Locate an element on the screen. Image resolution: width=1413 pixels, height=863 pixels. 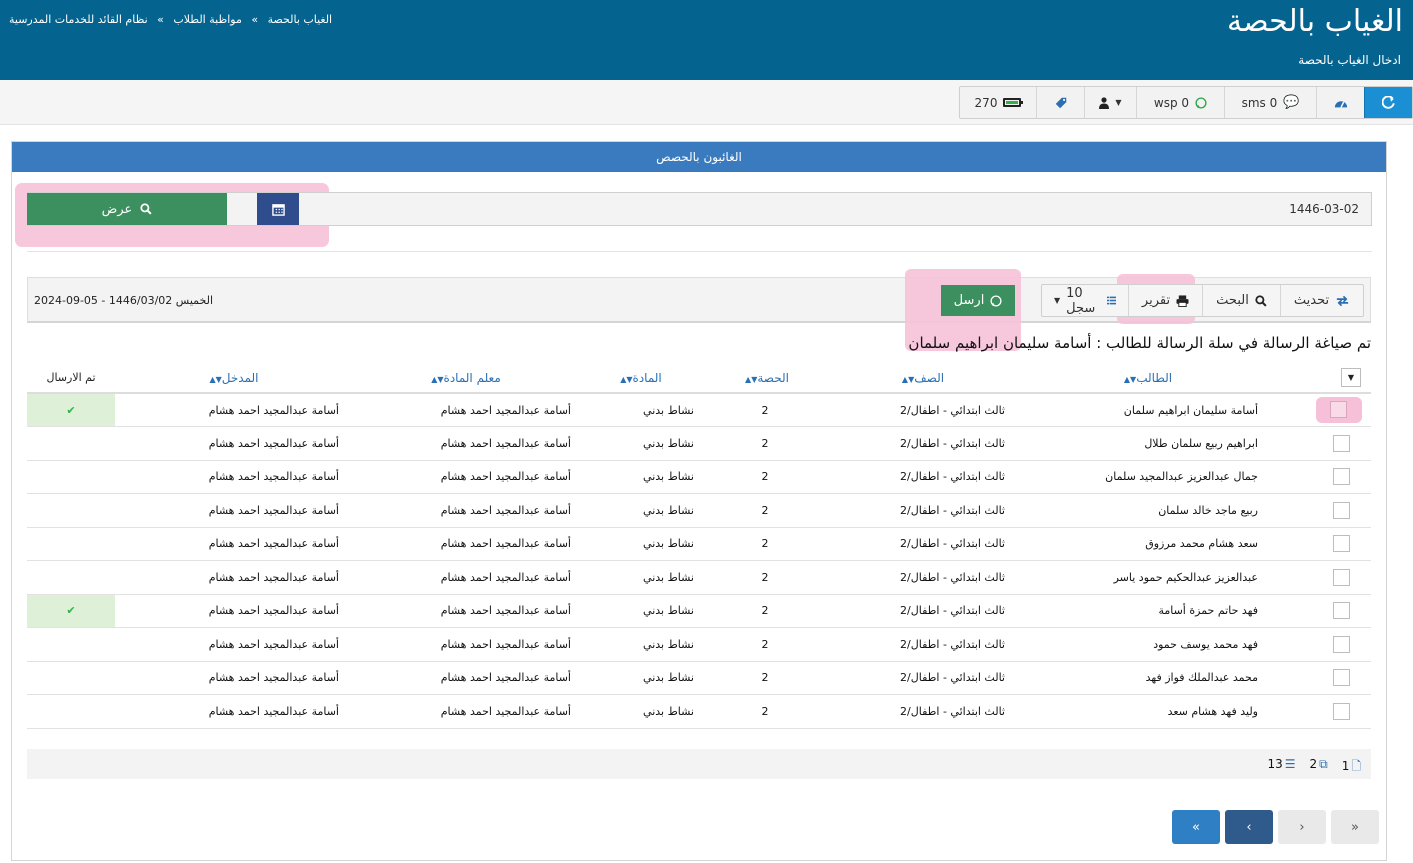
column-header-teacher: ▲▼معلم المادة is located at coordinates (464, 378).